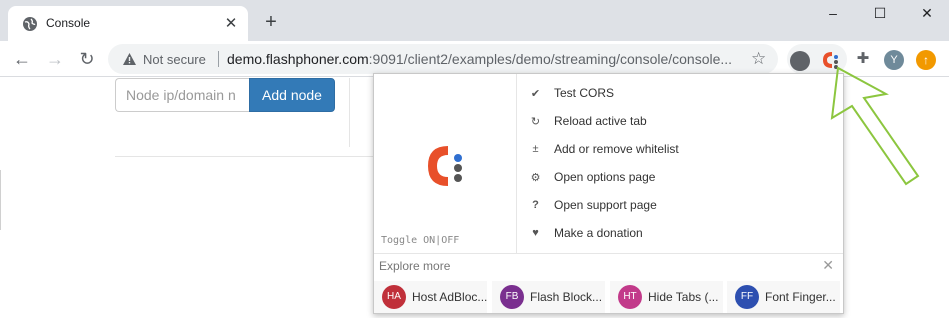 The width and height of the screenshot is (949, 318). What do you see at coordinates (129, 59) in the screenshot?
I see `warning-icon` at bounding box center [129, 59].